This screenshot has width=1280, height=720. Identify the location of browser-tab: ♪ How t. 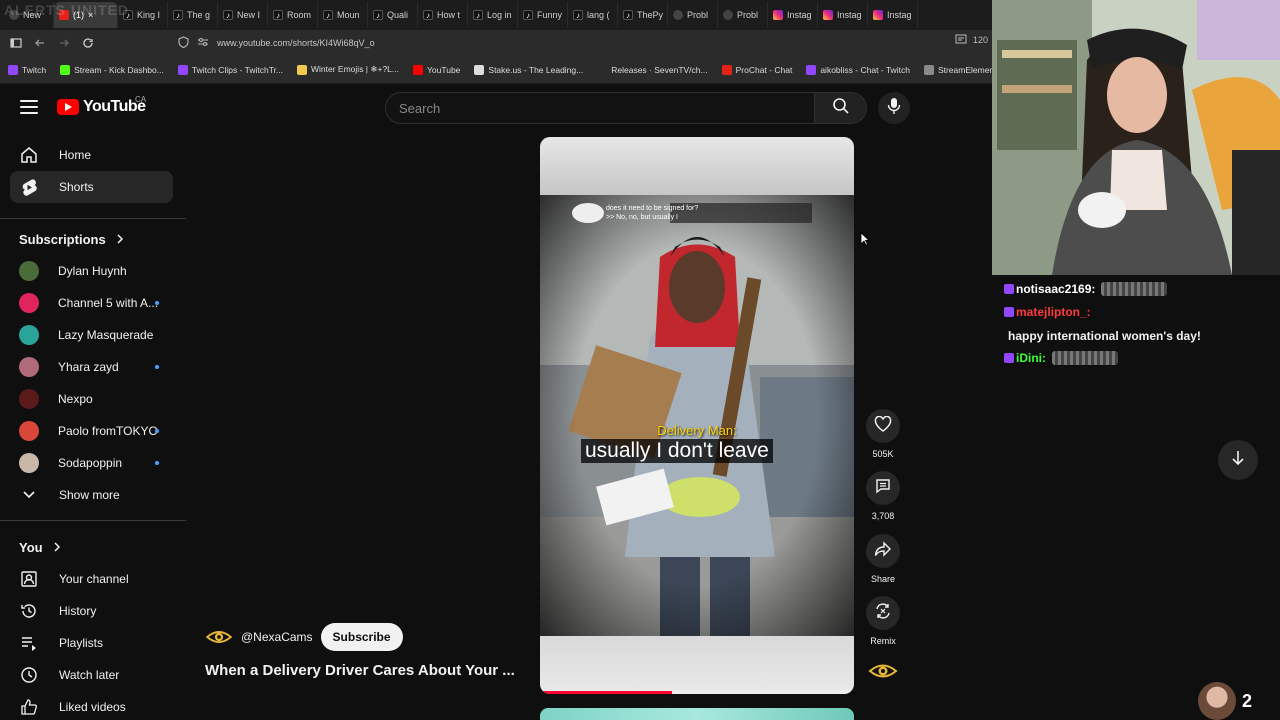
(443, 15).